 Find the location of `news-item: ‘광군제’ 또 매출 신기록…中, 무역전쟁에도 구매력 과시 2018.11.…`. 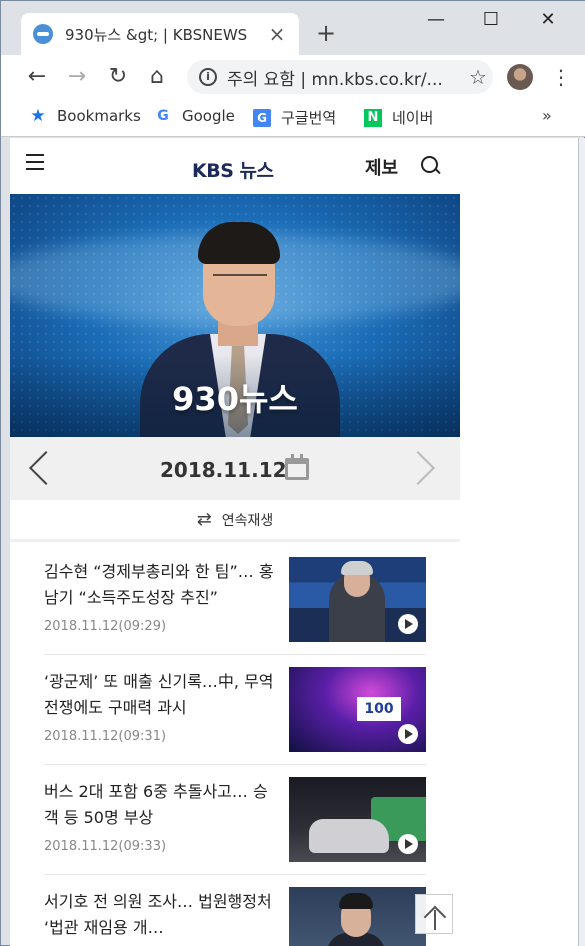

news-item: ‘광군제’ 또 매출 신기록…中, 무역전쟁에도 구매력 과시 2018.11.… is located at coordinates (235, 710).